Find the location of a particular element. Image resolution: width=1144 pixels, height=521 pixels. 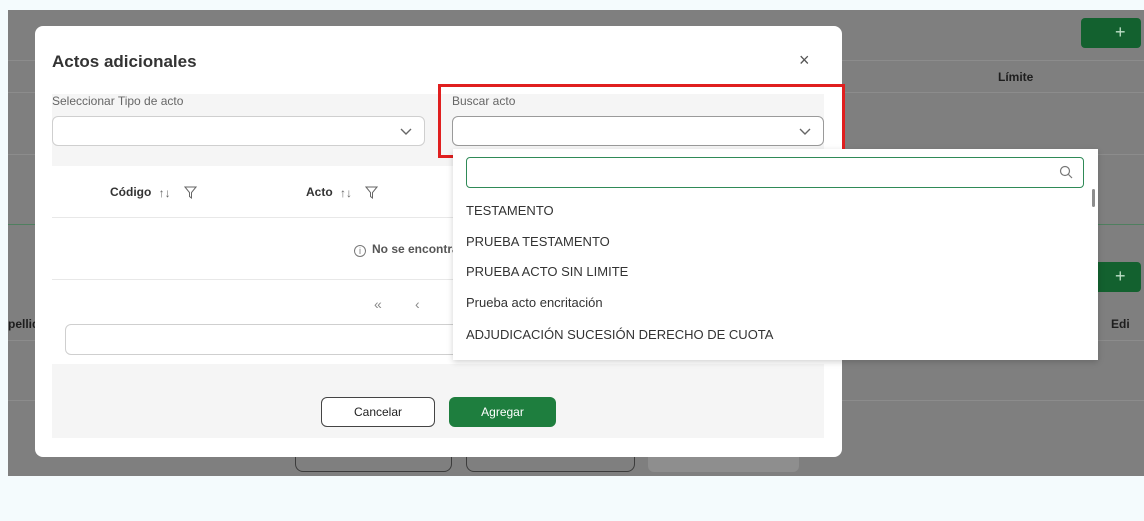

footer-panel is located at coordinates (438, 401).